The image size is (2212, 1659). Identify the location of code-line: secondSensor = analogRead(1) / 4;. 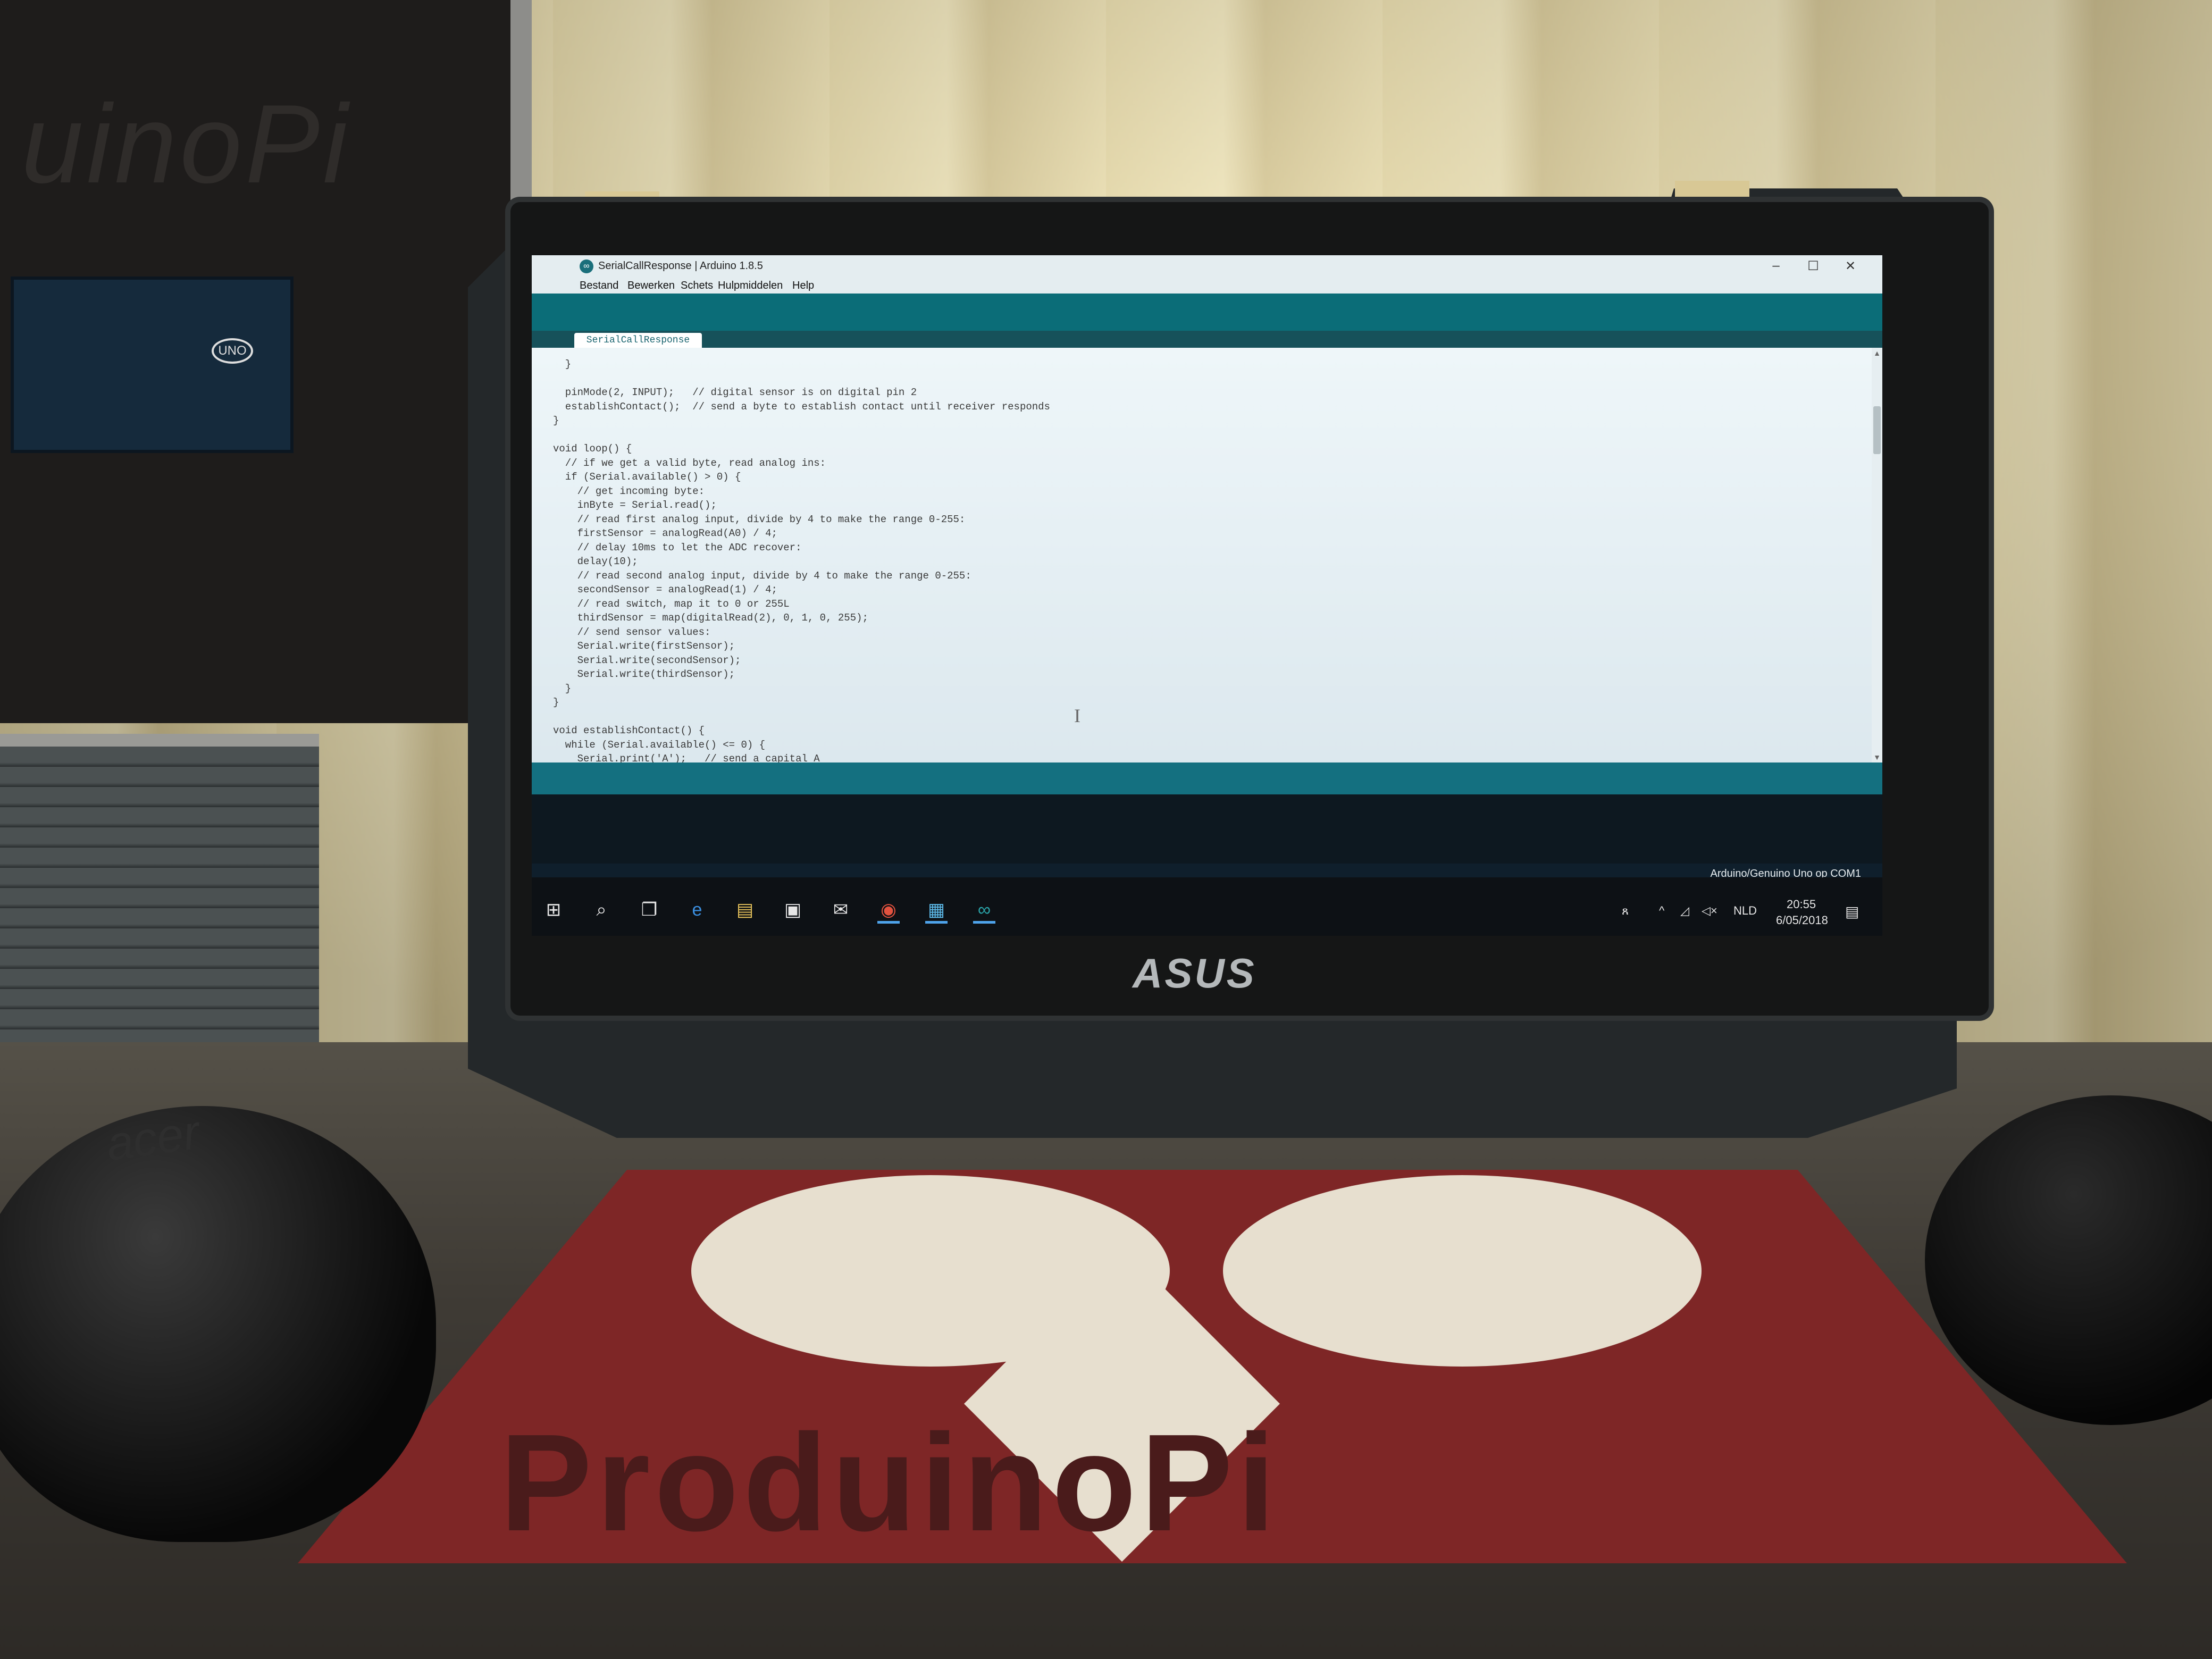
(665, 591).